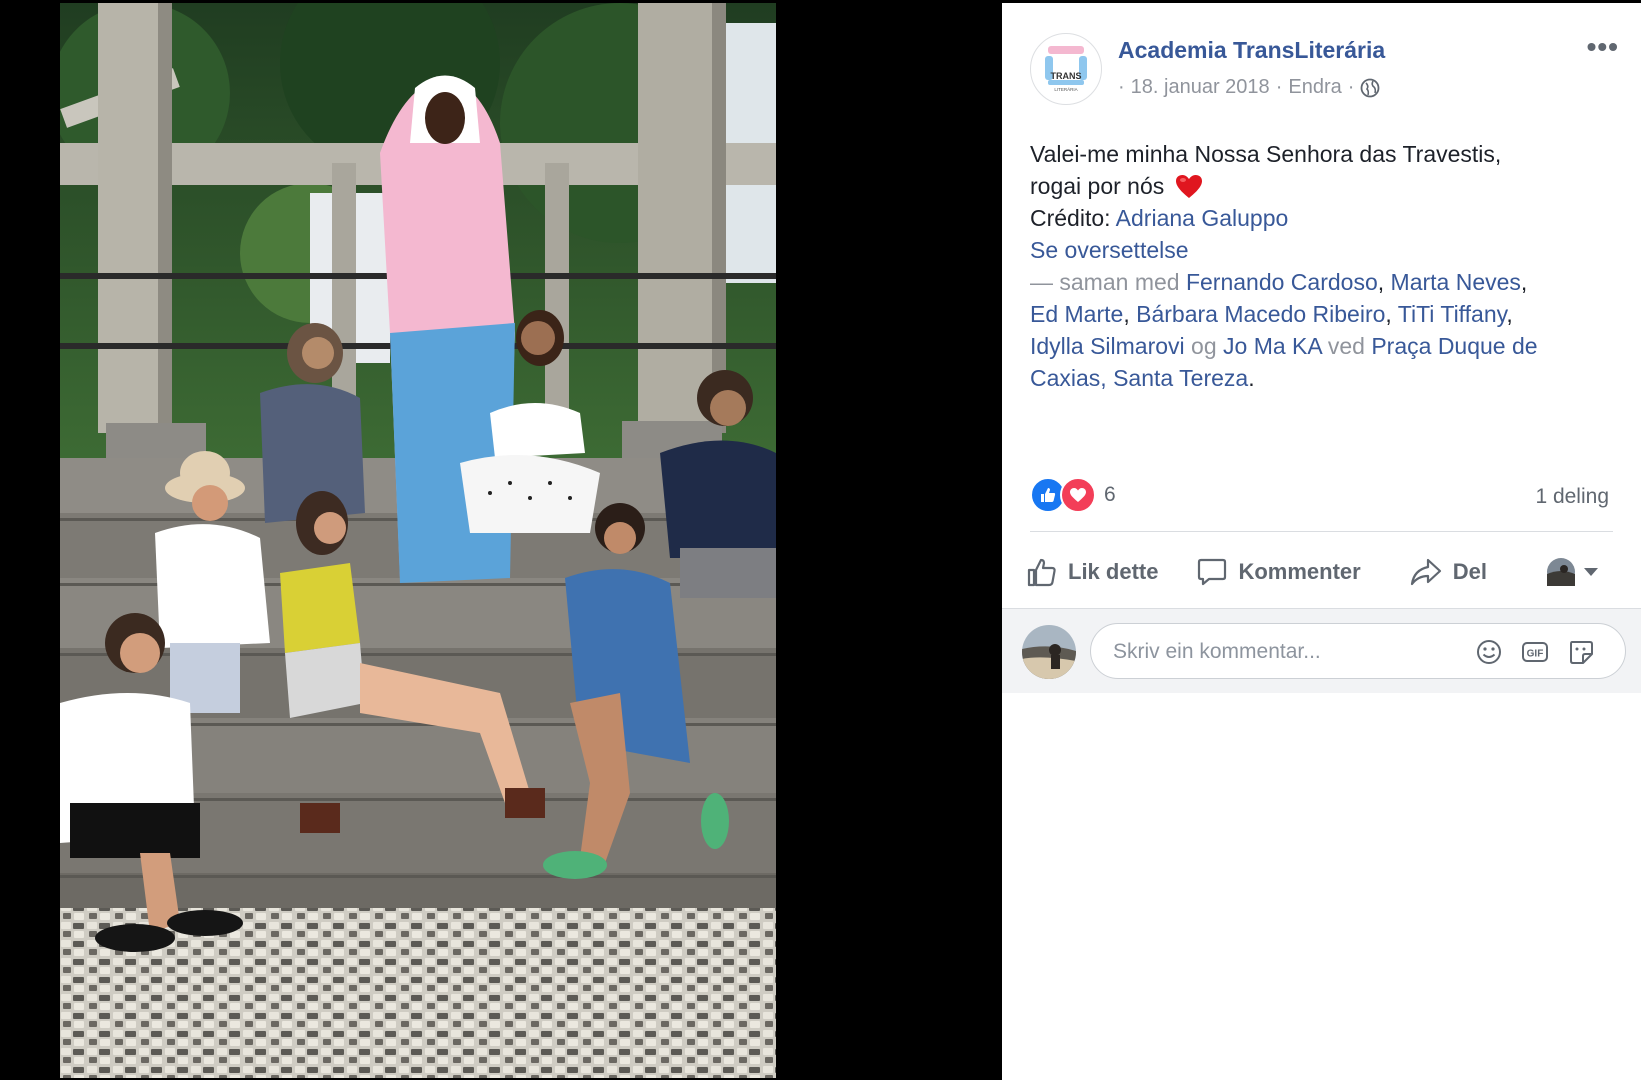  Describe the element at coordinates (1603, 47) in the screenshot. I see `more-options-button: •••` at that location.